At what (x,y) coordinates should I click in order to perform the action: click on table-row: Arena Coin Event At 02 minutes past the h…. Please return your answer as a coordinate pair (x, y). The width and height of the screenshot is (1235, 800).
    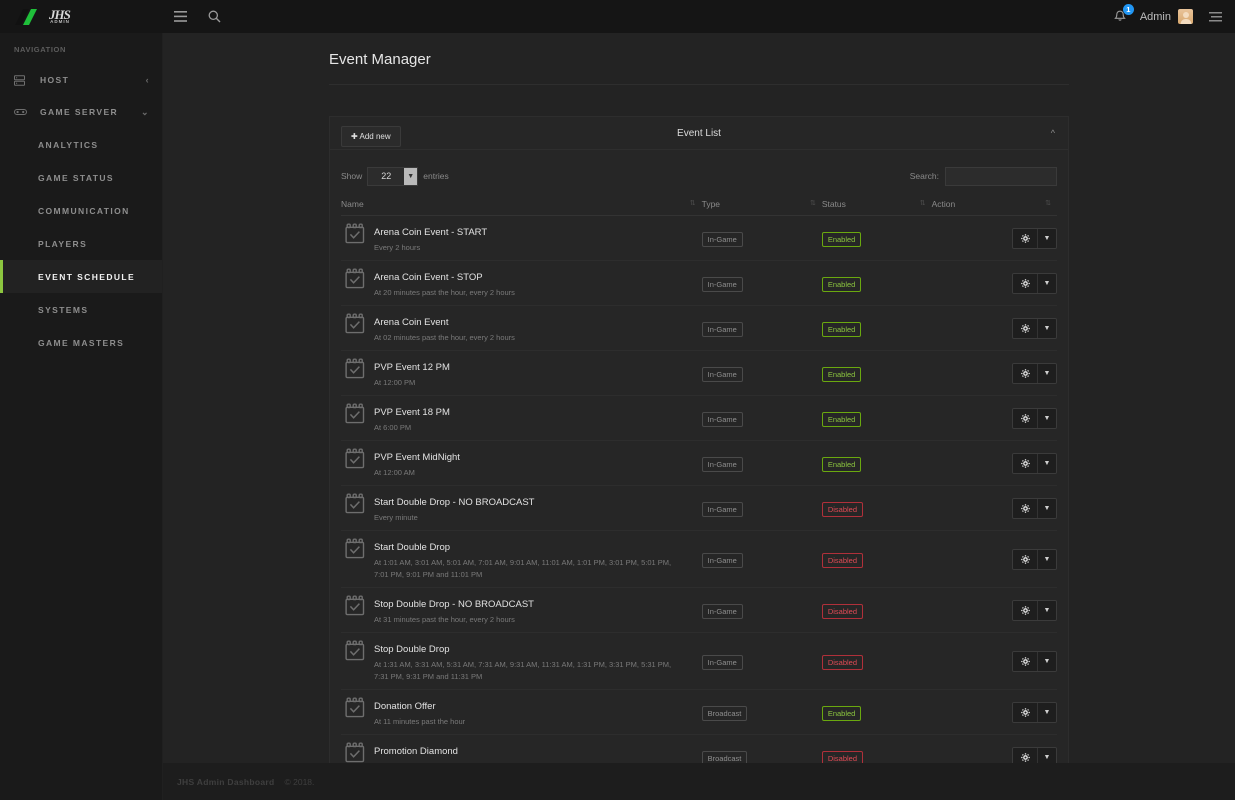
    Looking at the image, I should click on (699, 328).